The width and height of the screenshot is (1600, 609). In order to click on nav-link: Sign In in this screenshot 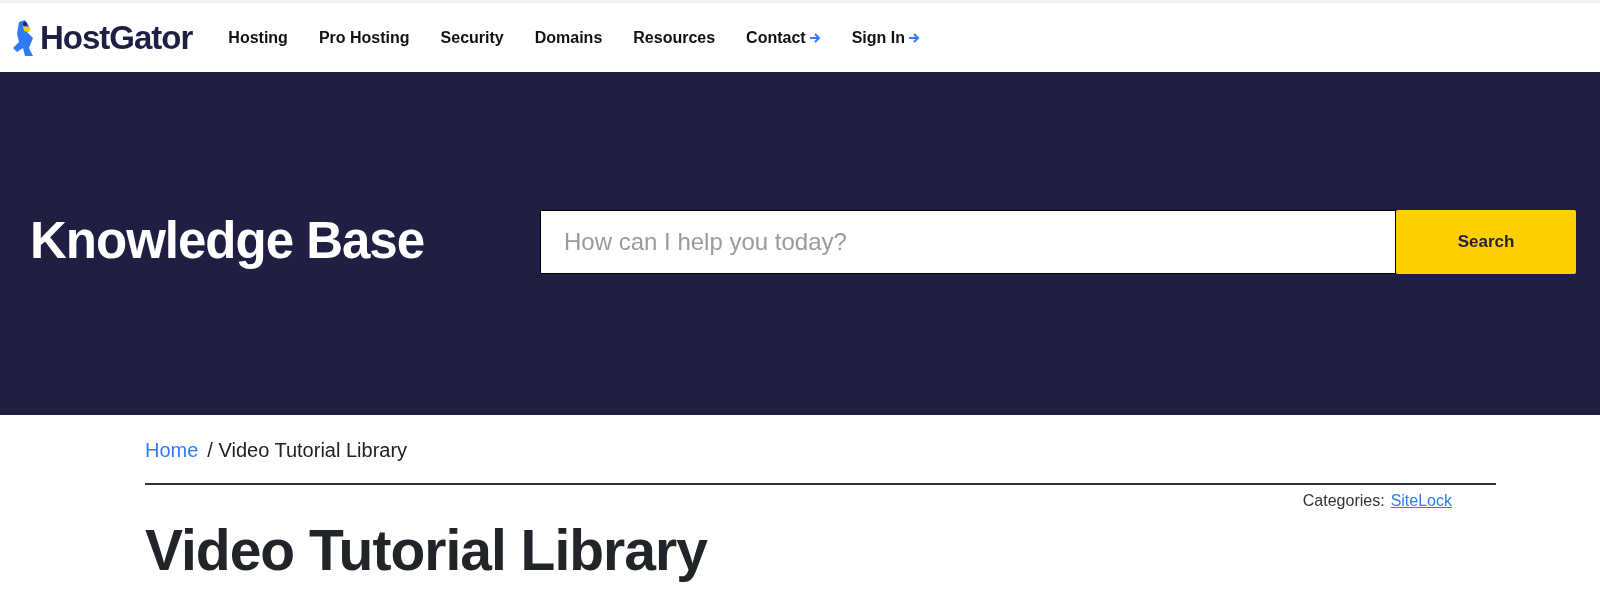, I will do `click(885, 37)`.